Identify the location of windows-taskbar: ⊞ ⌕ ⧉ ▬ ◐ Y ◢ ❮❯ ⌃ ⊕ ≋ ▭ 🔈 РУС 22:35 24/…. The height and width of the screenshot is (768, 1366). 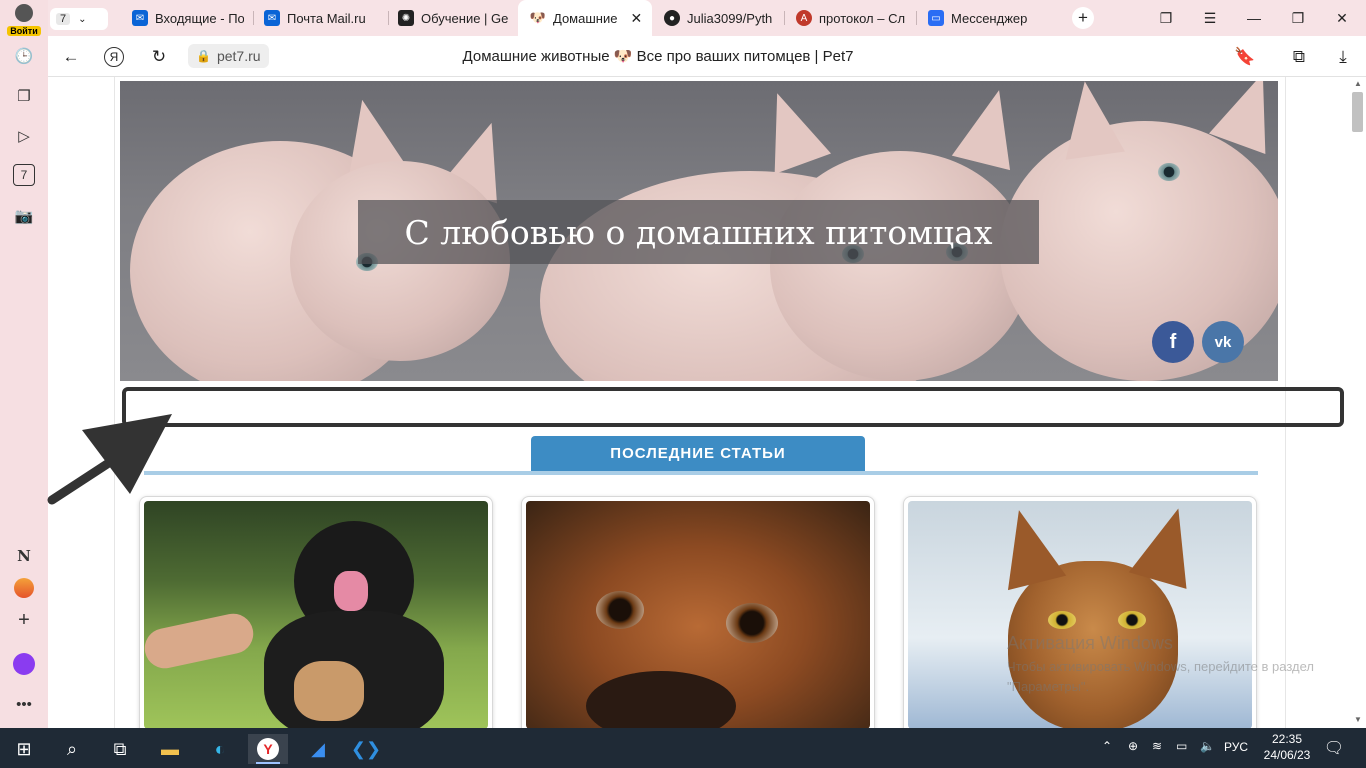
(683, 748).